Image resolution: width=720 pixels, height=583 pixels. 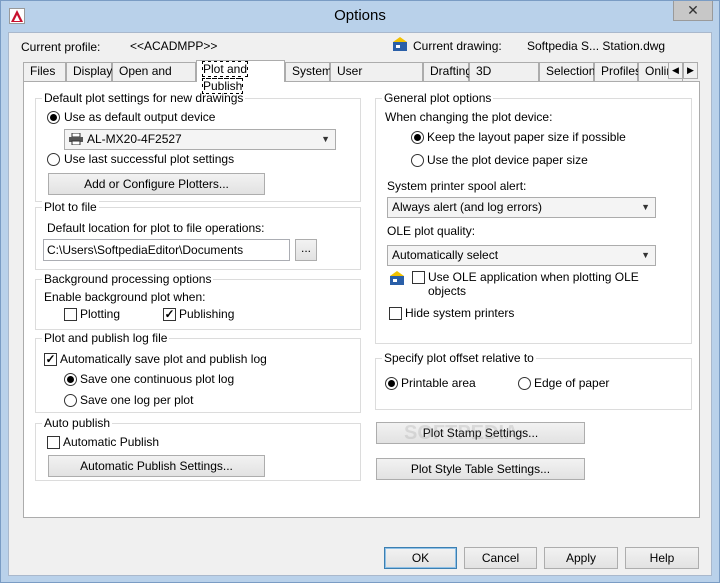 I want to click on tab-open-and-save: Open and Save, so click(x=154, y=78).